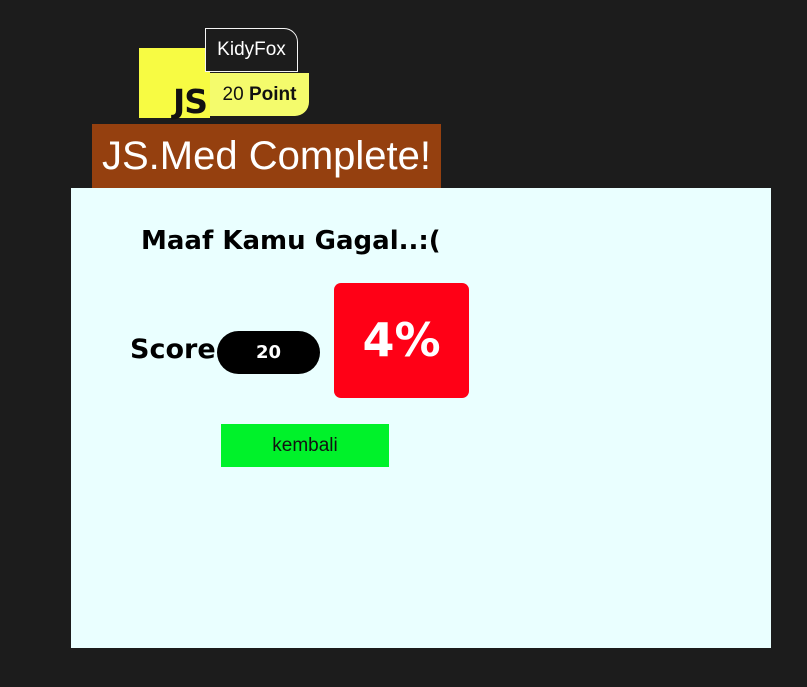  I want to click on score-value: 20, so click(268, 352).